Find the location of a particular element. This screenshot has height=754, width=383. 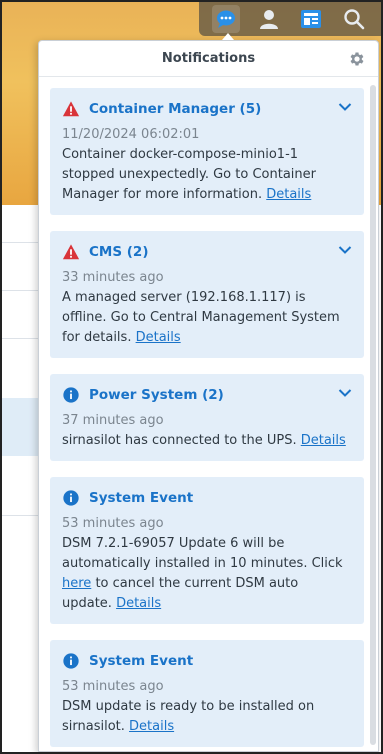

notification-title: Power System (2) is located at coordinates (156, 395).